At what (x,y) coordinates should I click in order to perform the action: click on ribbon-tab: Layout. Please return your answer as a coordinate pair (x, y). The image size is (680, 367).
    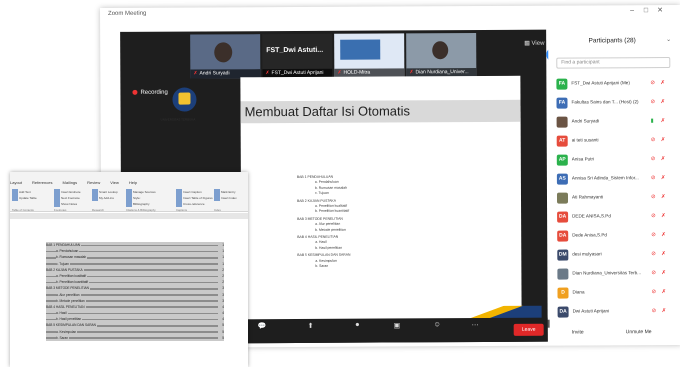
    Looking at the image, I should click on (16, 182).